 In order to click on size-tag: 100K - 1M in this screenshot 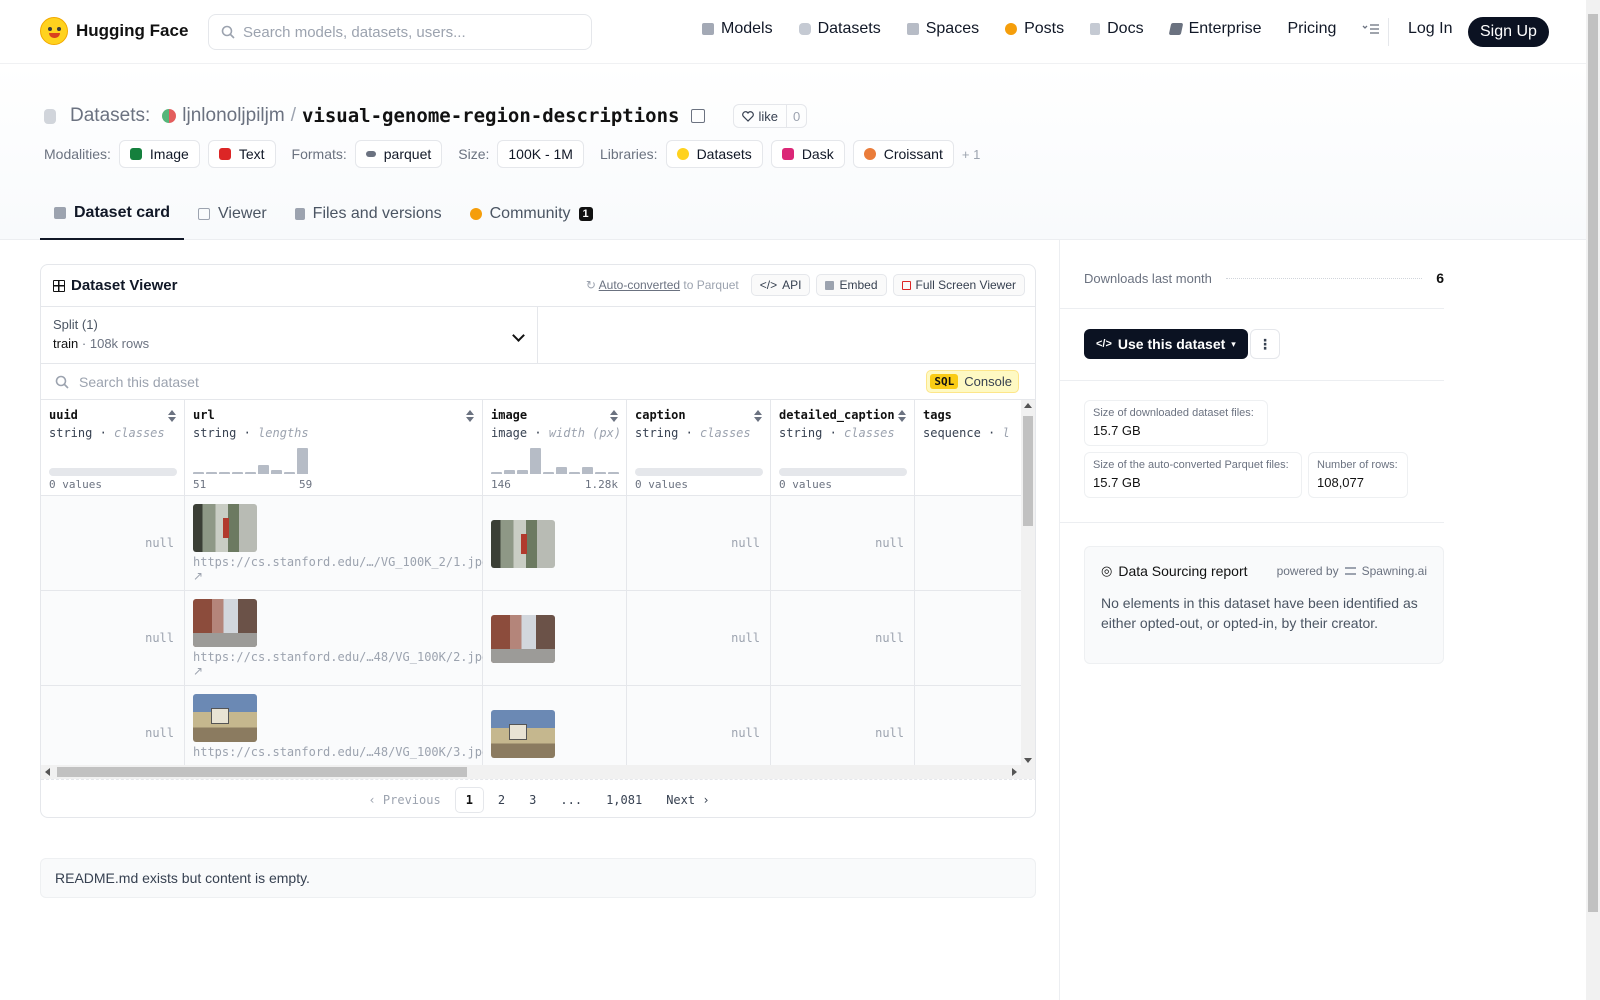, I will do `click(540, 154)`.